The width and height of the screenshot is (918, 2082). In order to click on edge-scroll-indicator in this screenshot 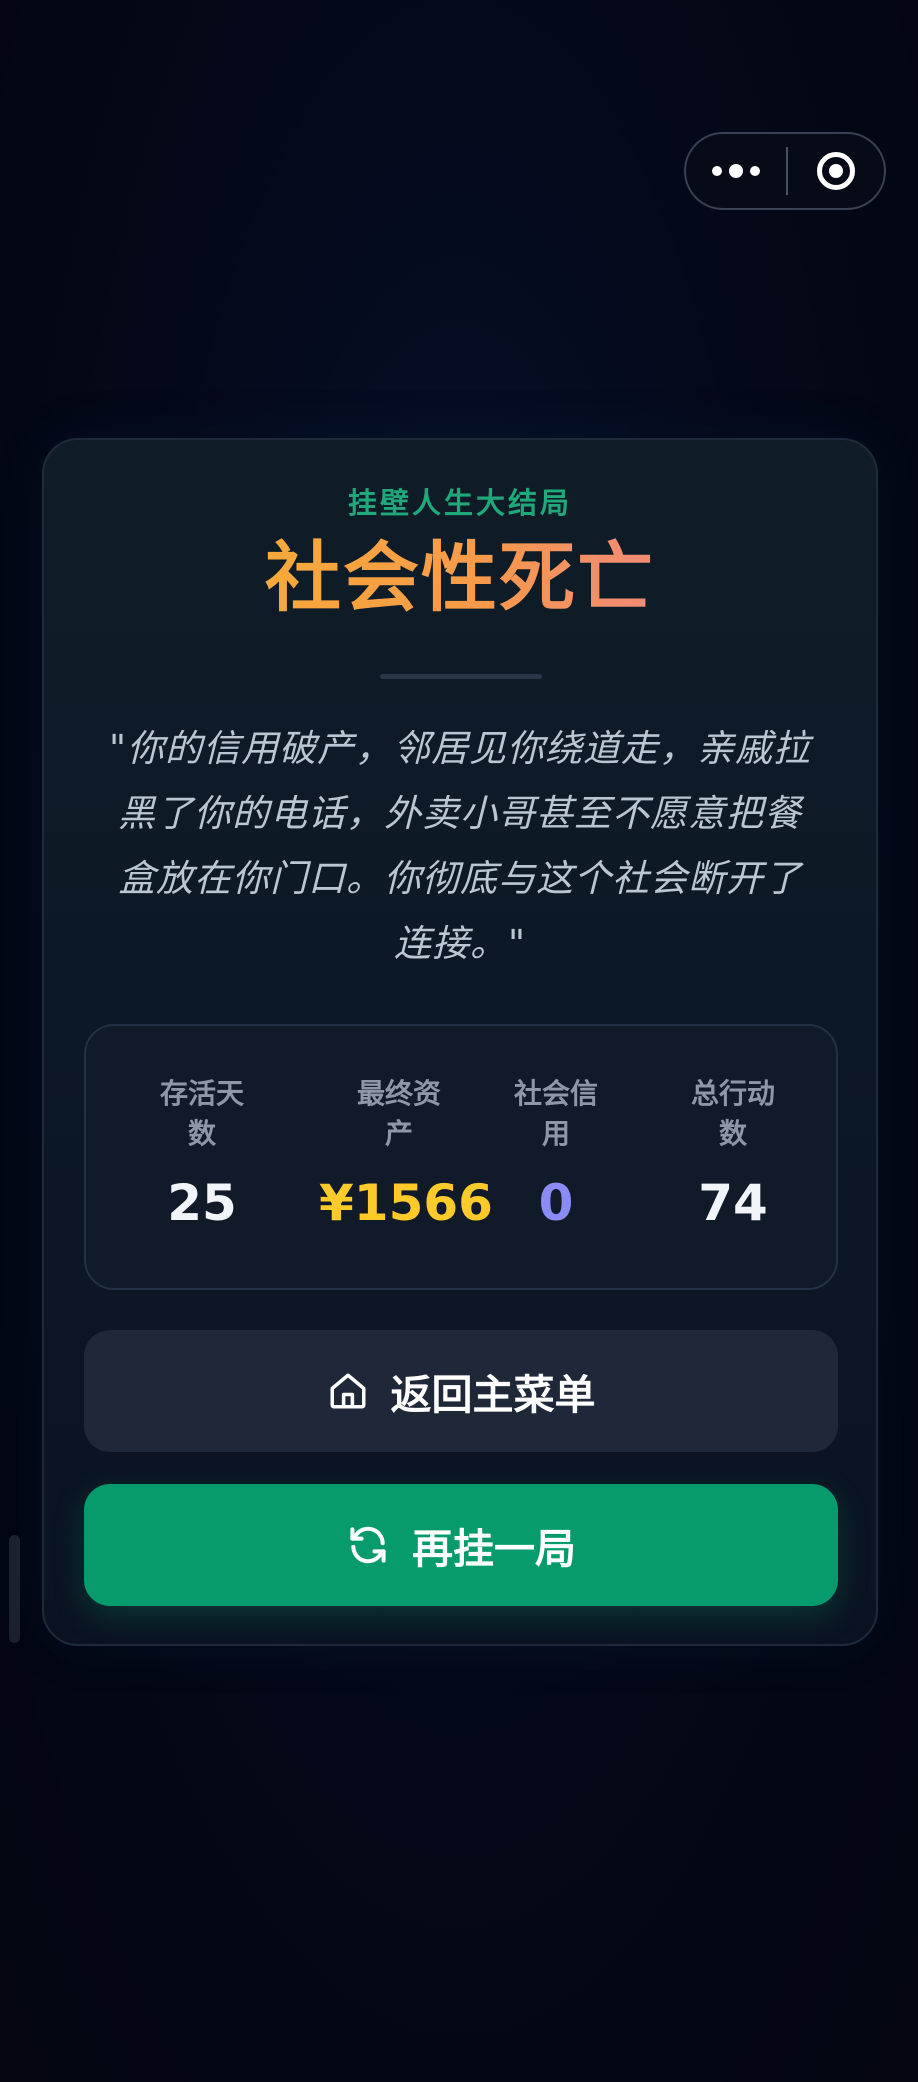, I will do `click(14, 1589)`.